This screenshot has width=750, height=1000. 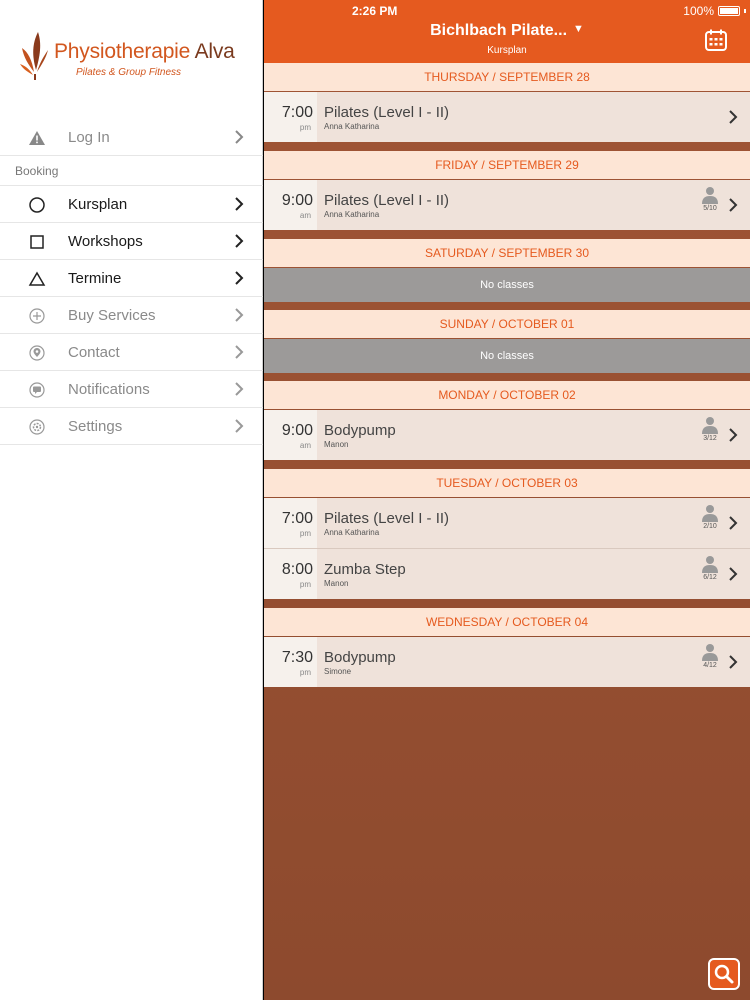 I want to click on circle-icon, so click(x=37, y=205).